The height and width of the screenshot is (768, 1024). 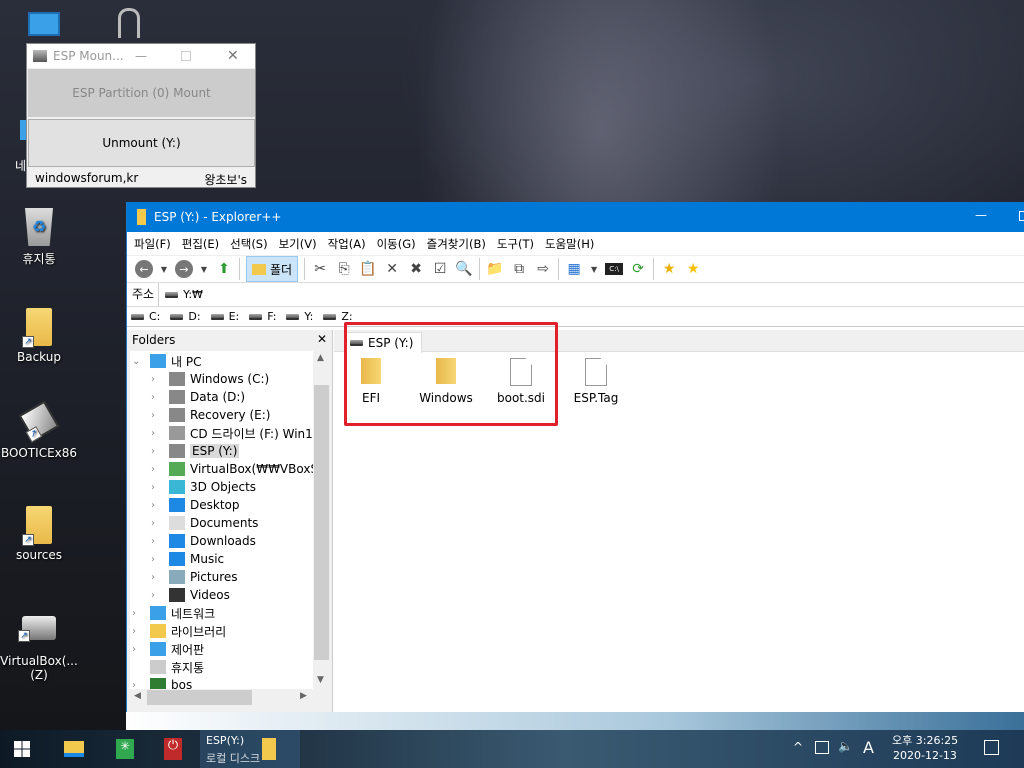 I want to click on network-tool-taskbar-icon: ✳, so click(x=125, y=749).